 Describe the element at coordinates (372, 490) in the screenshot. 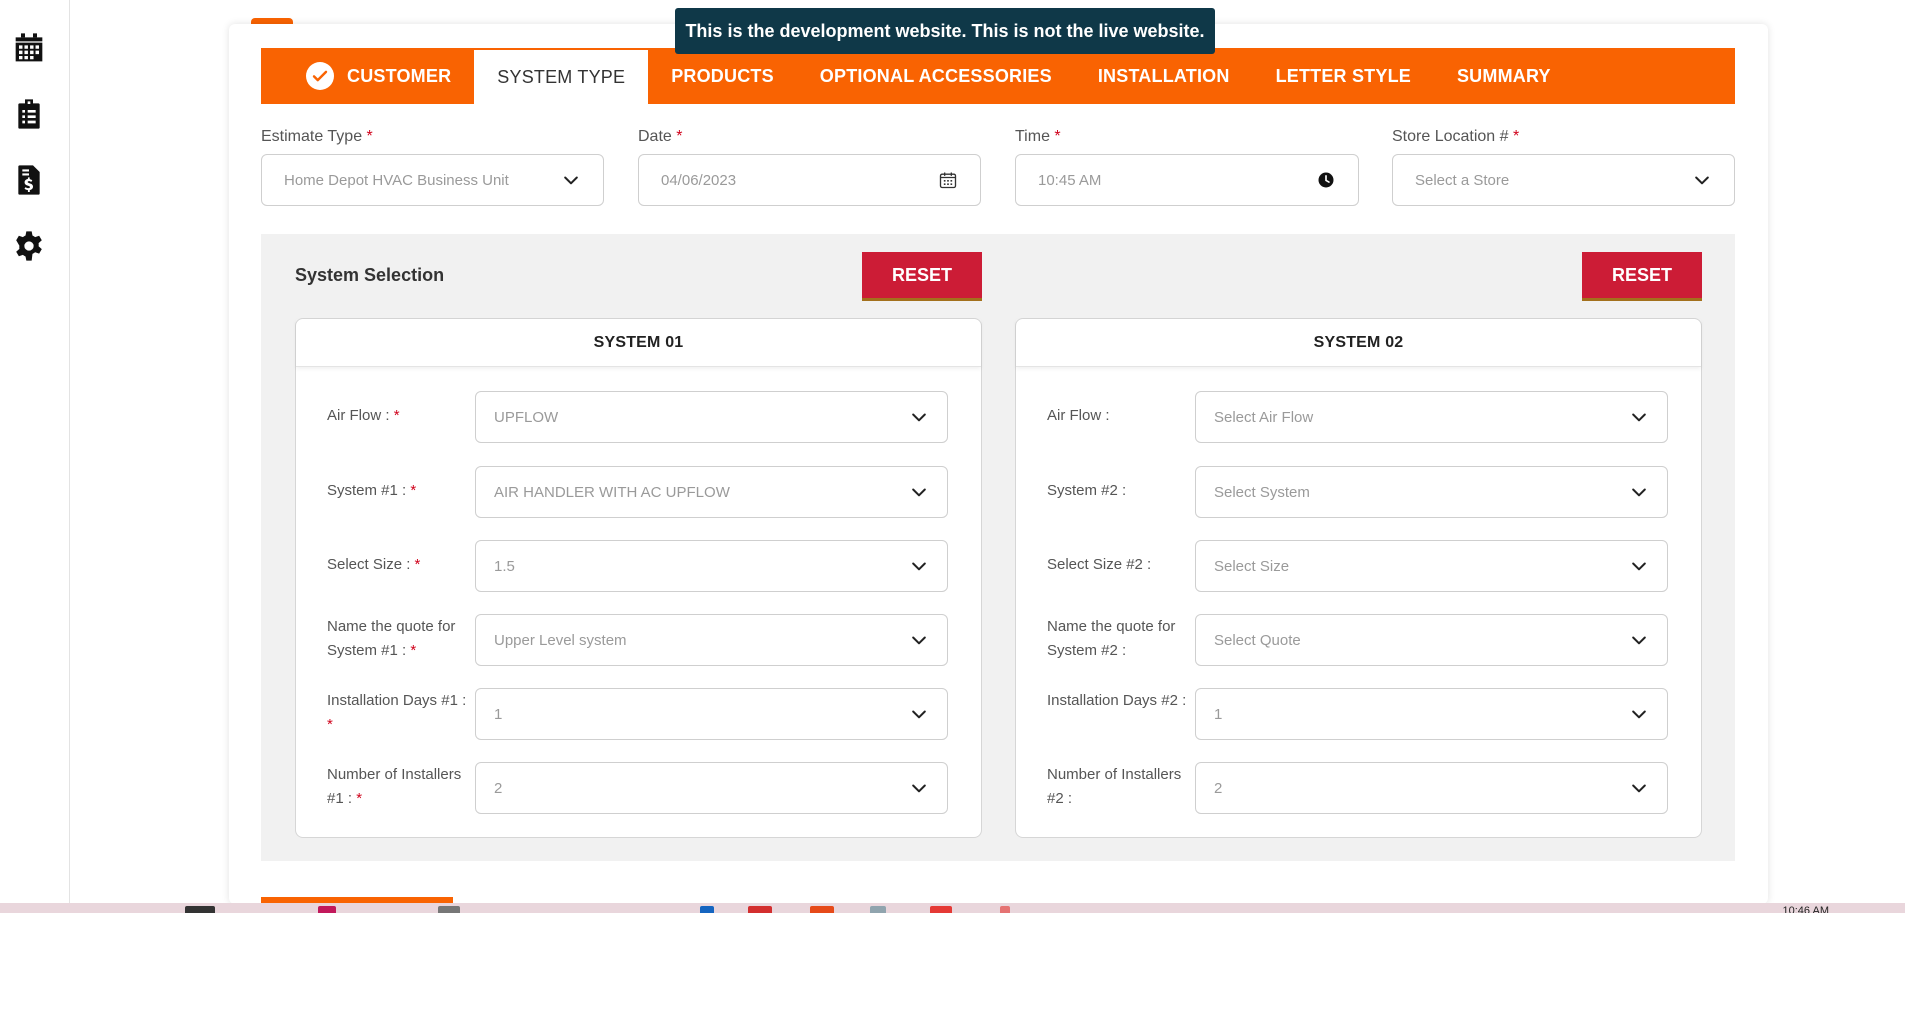

I see `system-label: System #1 : *` at that location.